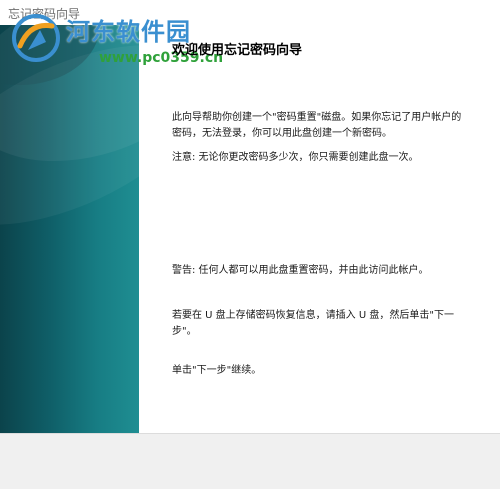 Image resolution: width=500 pixels, height=489 pixels. I want to click on warning-text: 警告: 任何人都可以用此盘重置密码，并由此访问此帐户。, so click(300, 270).